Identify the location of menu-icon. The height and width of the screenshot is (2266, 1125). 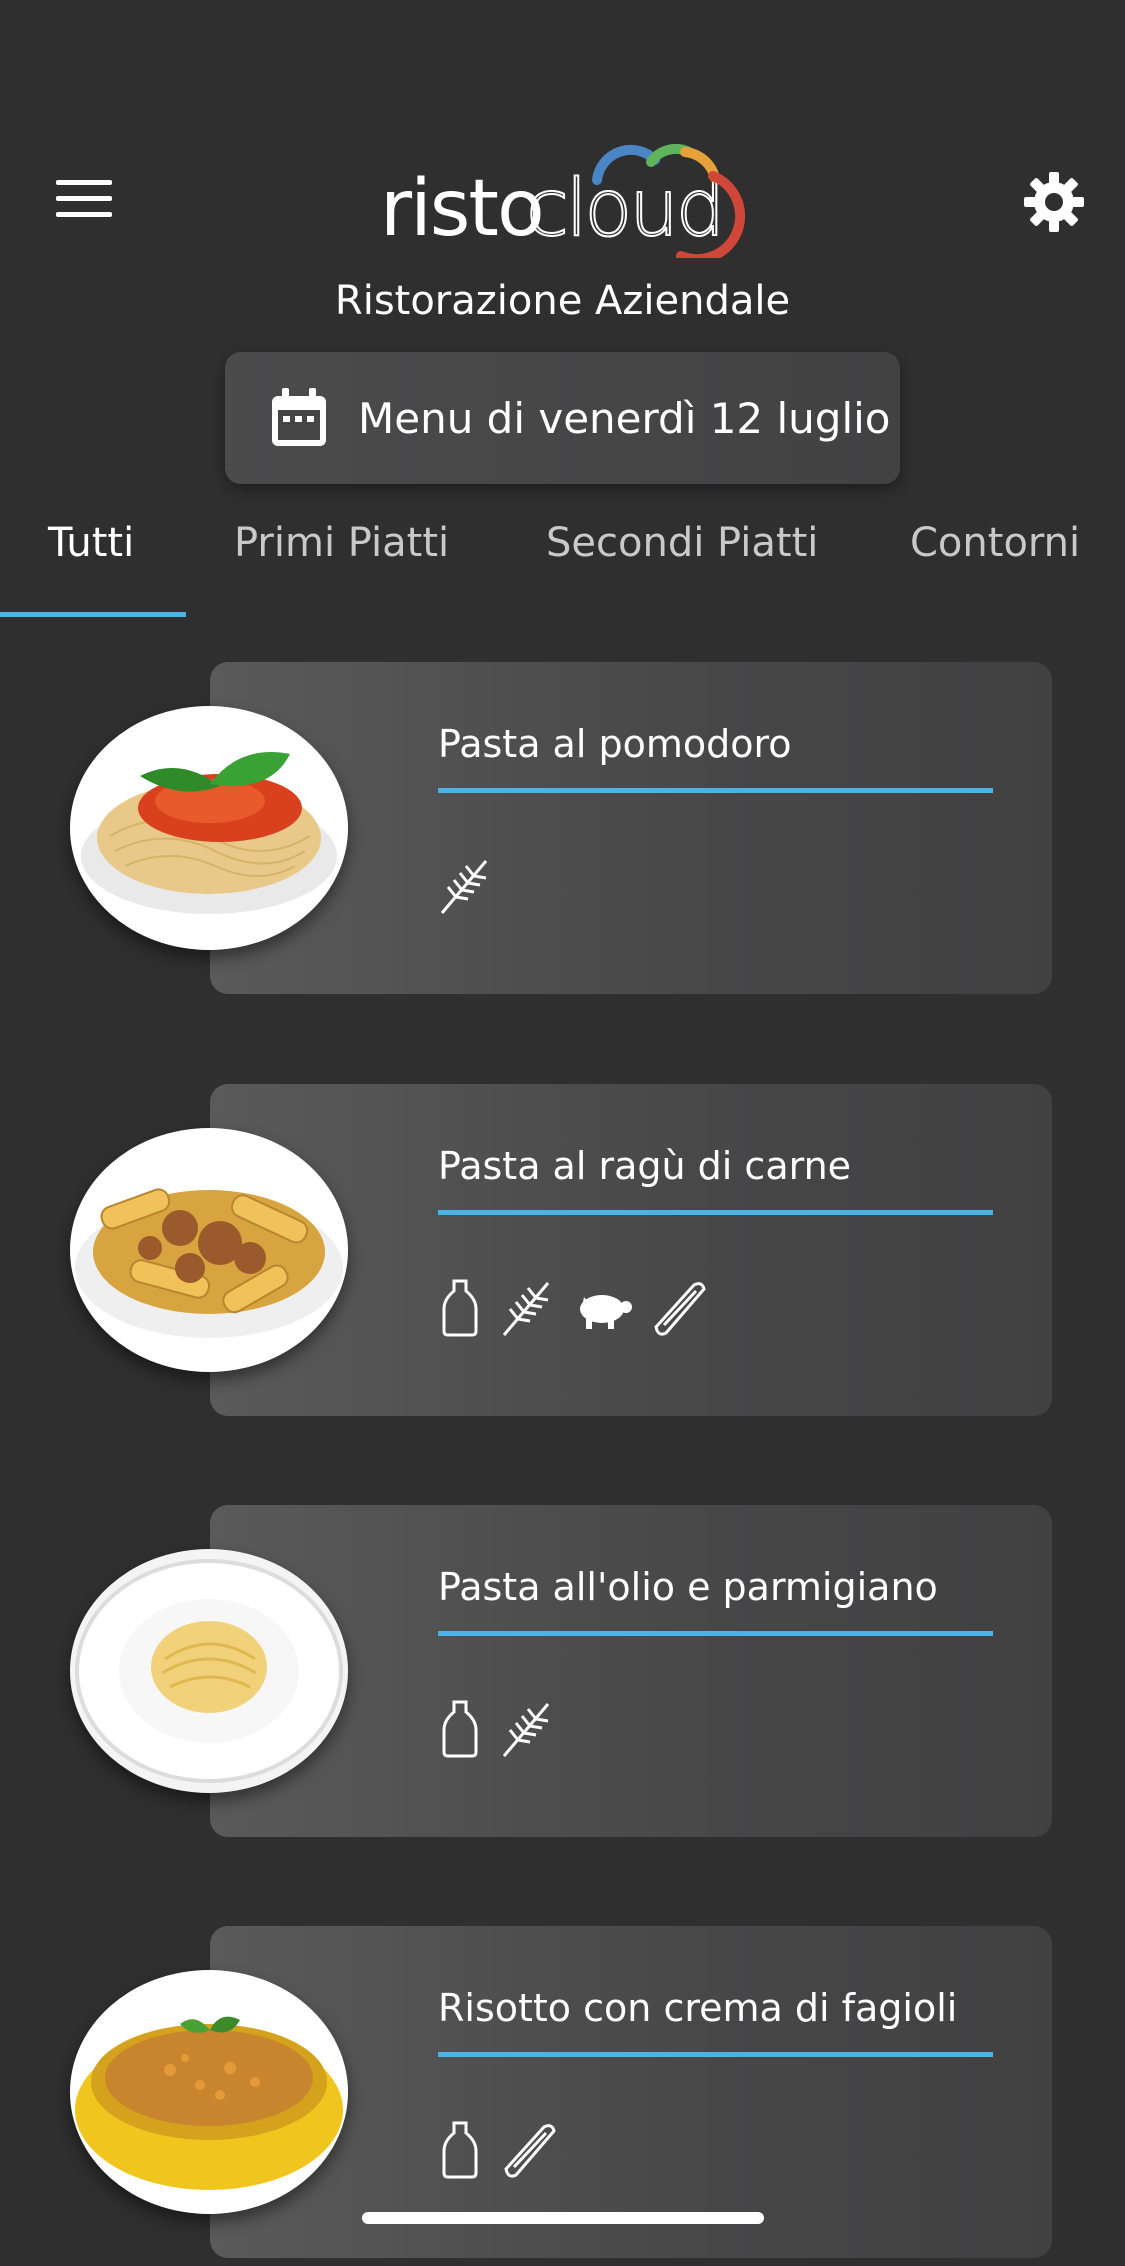
(84, 200).